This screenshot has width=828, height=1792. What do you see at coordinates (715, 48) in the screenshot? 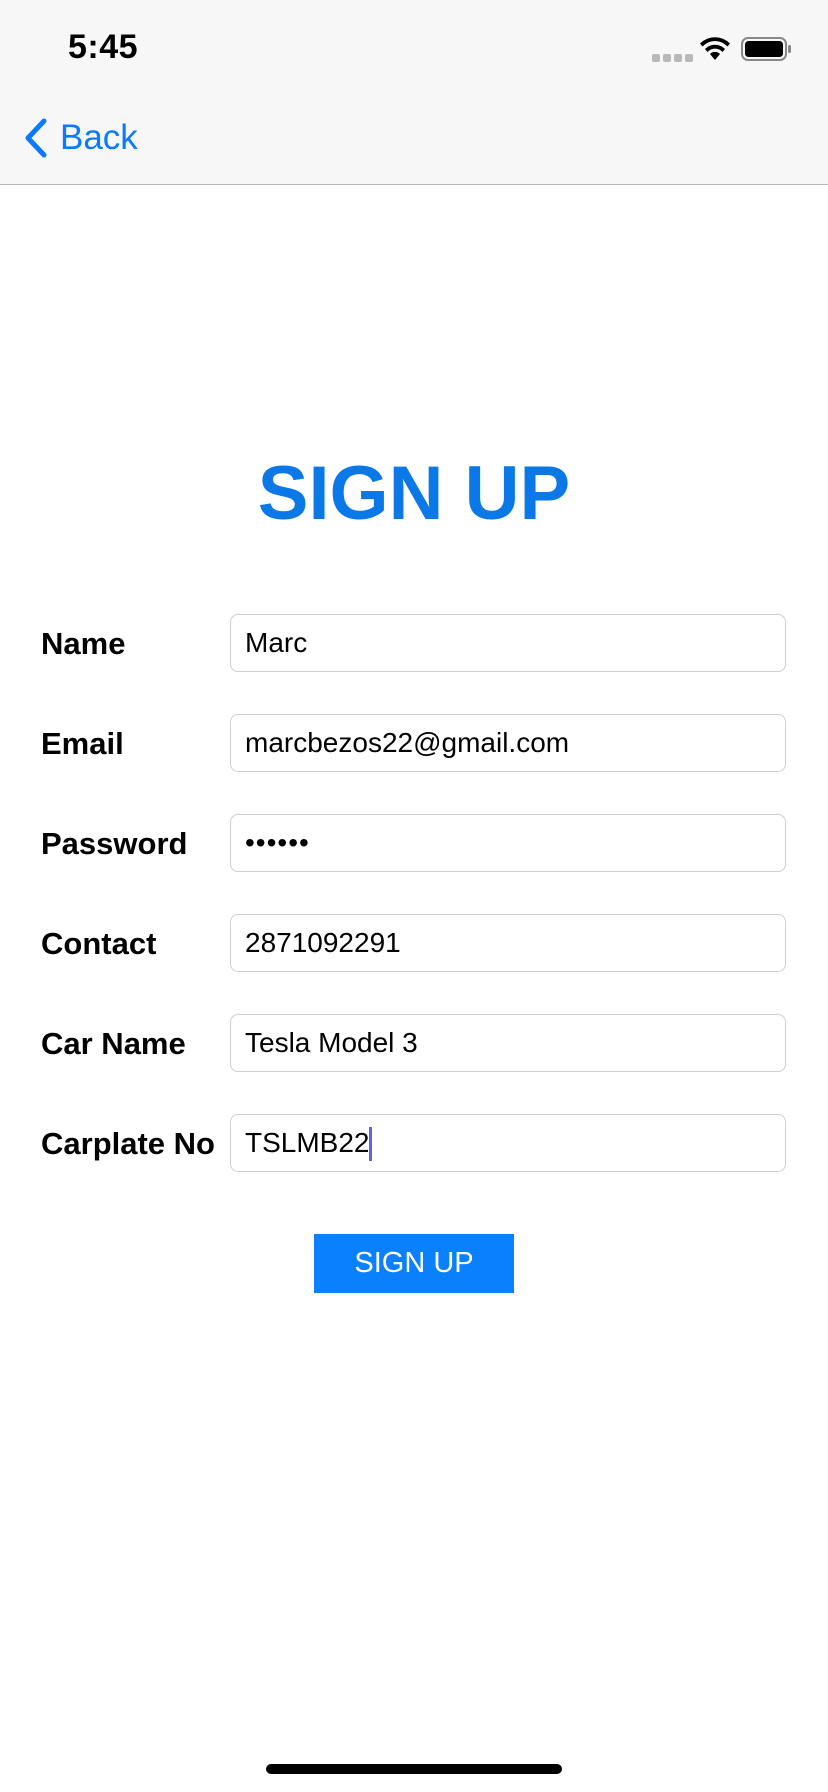
I see `wifi-icon` at bounding box center [715, 48].